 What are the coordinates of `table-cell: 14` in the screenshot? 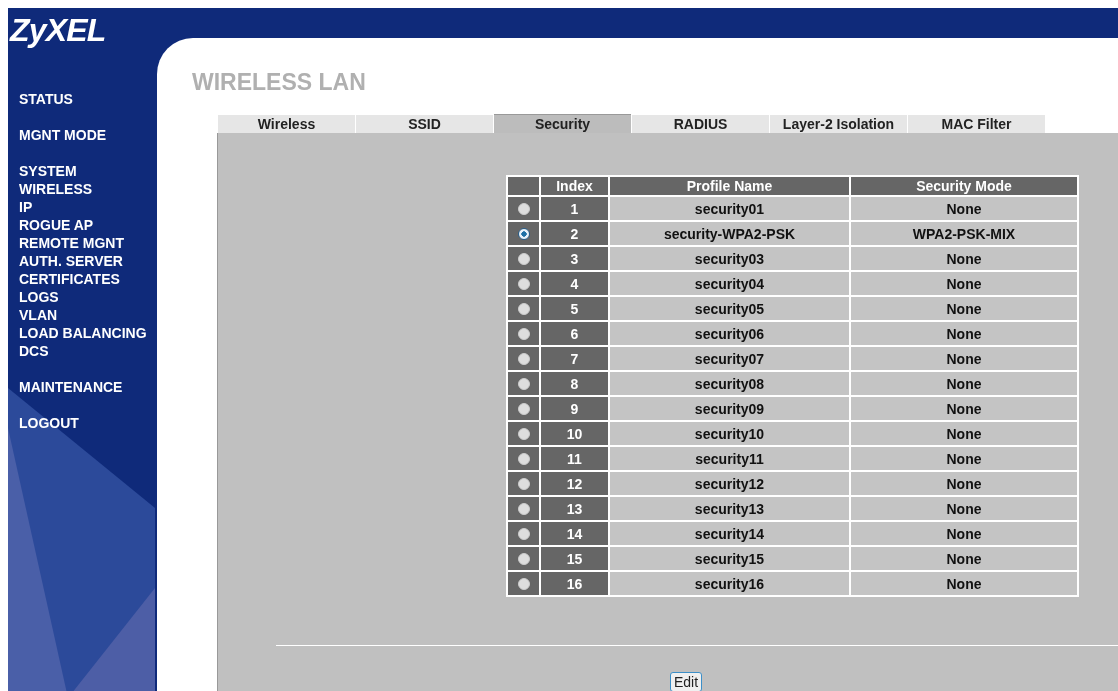 It's located at (574, 533).